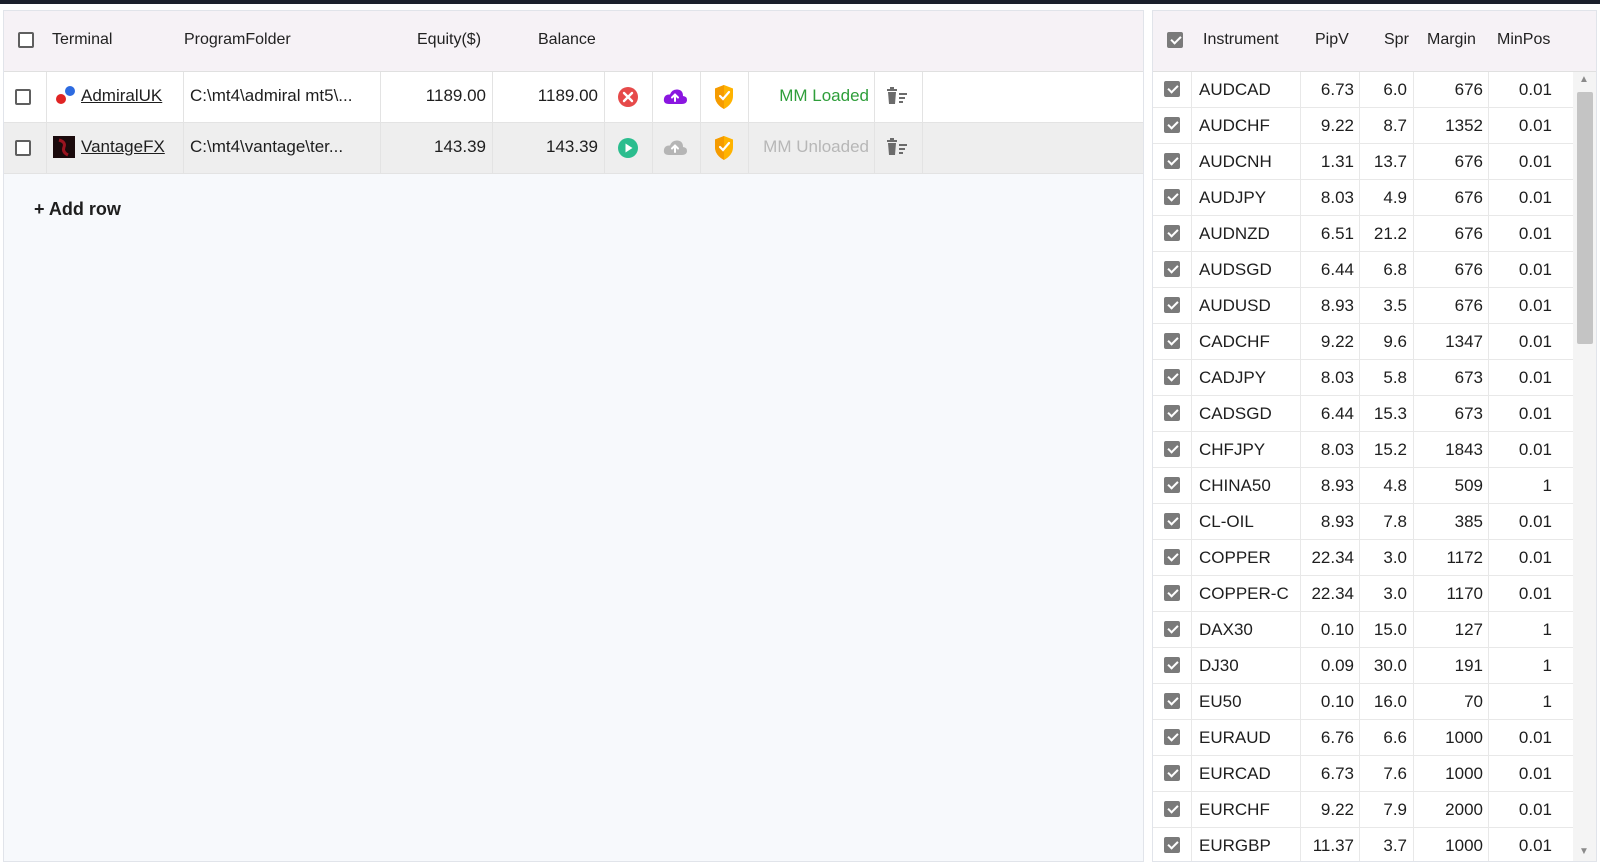  Describe the element at coordinates (1363, 738) in the screenshot. I see `instrument-row: EURAUD 6.76 6.6 1000 0.01` at that location.